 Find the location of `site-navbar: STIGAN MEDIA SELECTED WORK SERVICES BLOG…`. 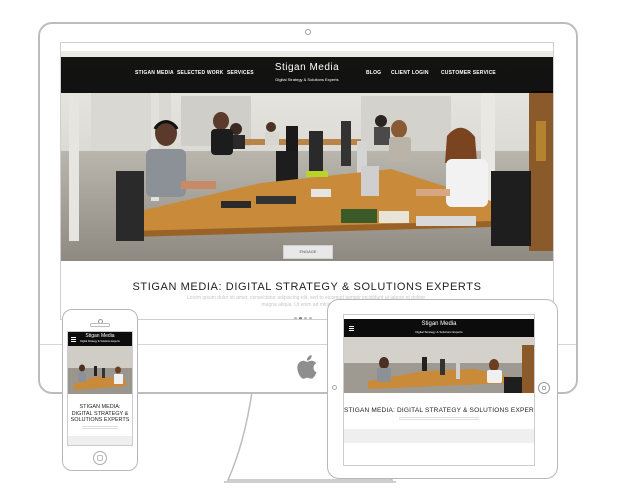

site-navbar: STIGAN MEDIA SELECTED WORK SERVICES BLOG… is located at coordinates (307, 75).